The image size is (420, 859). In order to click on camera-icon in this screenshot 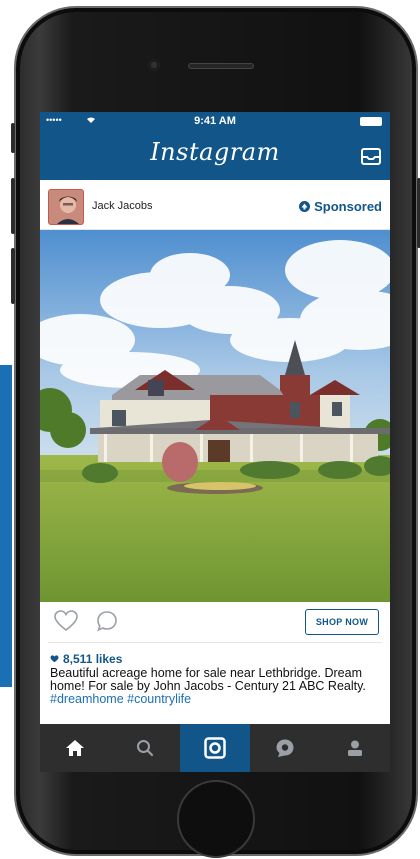, I will do `click(215, 748)`.